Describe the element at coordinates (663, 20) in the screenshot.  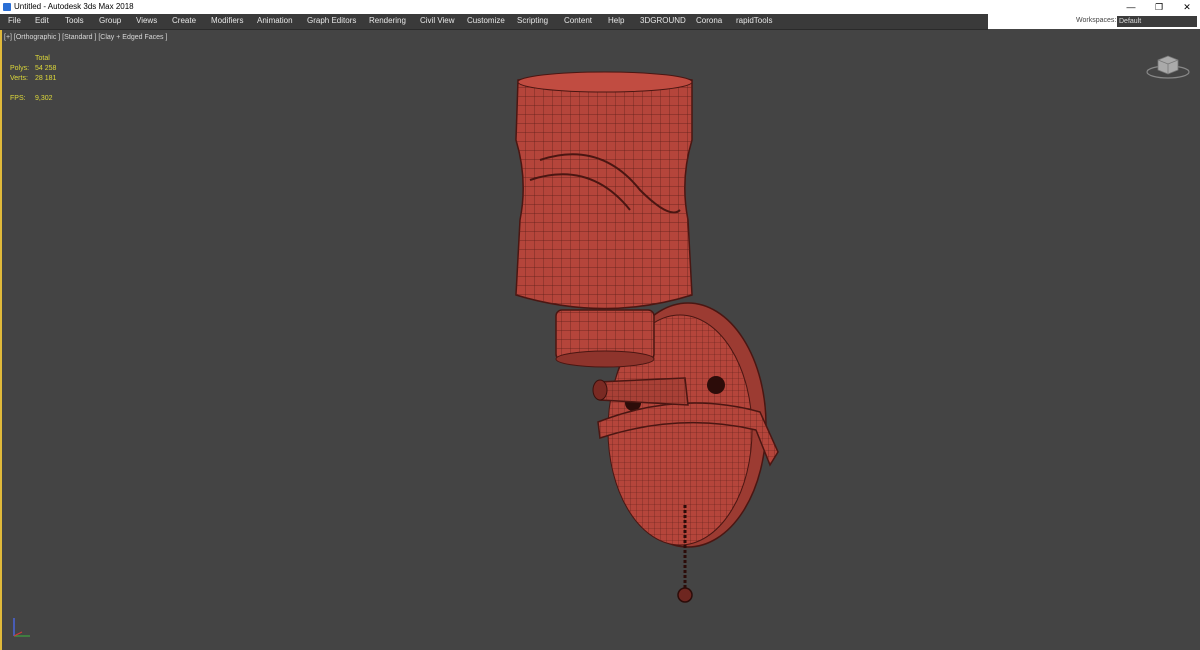
I see `menu-3dground: 3DGROUND` at that location.